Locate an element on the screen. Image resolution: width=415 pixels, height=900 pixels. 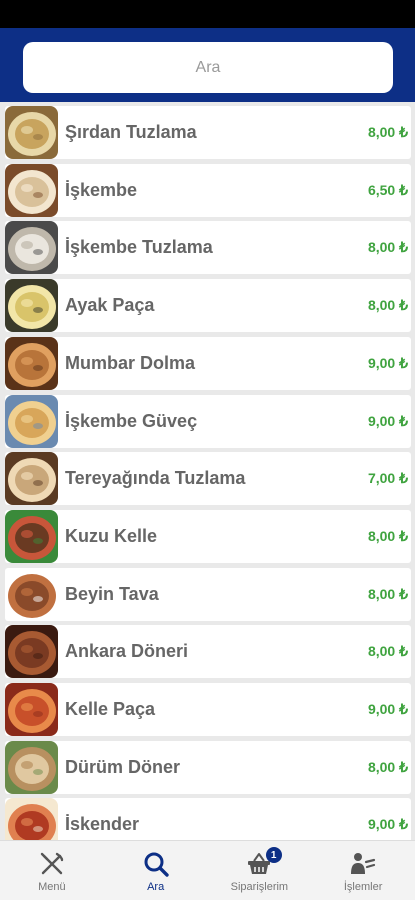
nav-item-orders: 1 Siparişlerim is located at coordinates (260, 870).